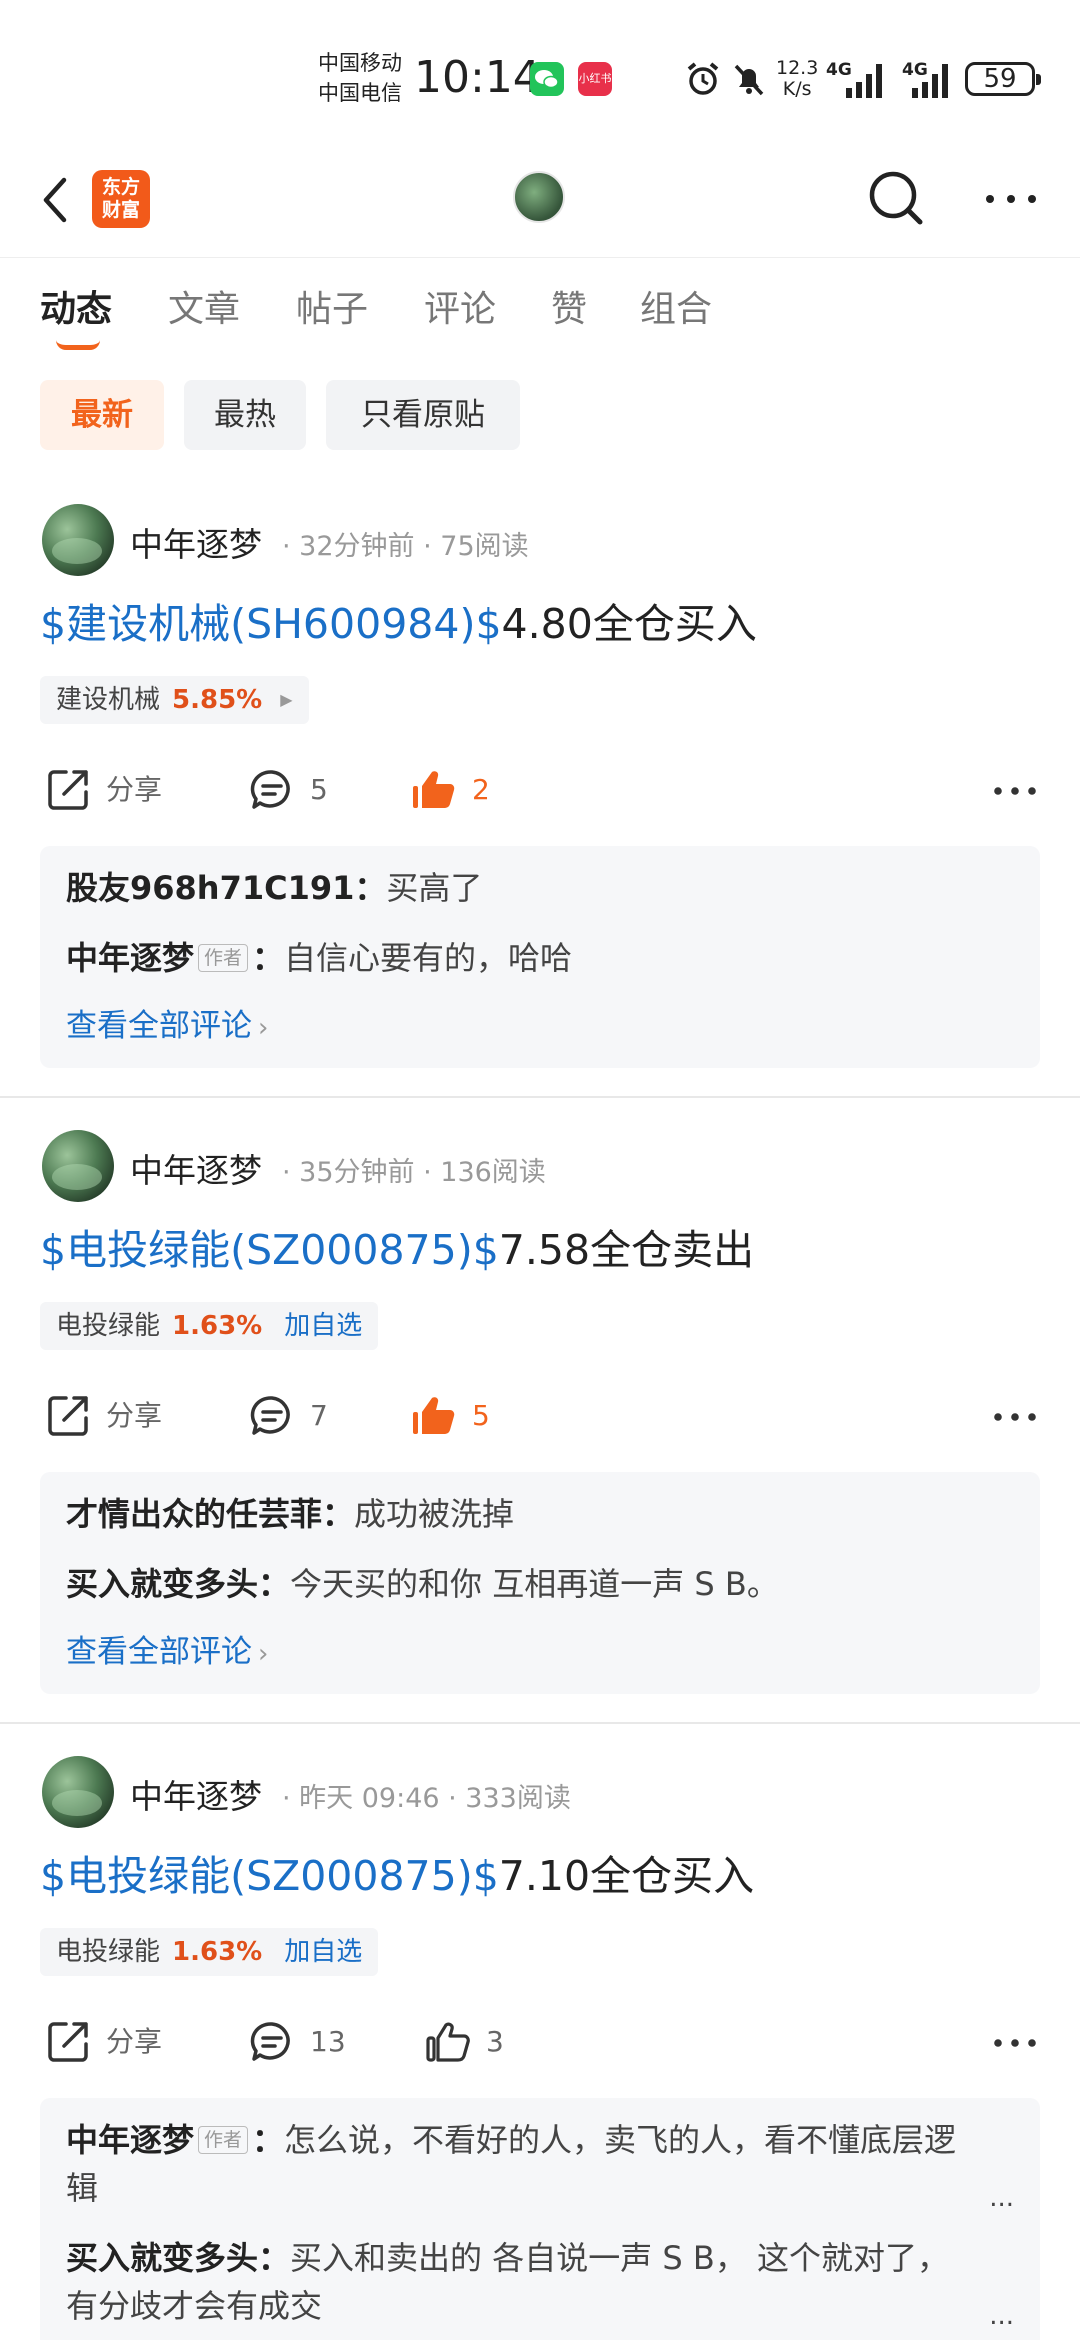 This screenshot has height=2340, width=1080. Describe the element at coordinates (76, 306) in the screenshot. I see `tab-dynamics: 动态` at that location.